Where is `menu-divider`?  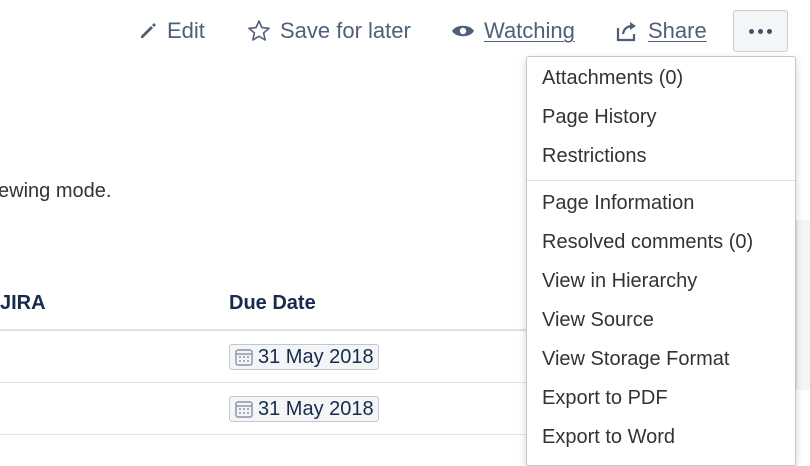
menu-divider is located at coordinates (661, 180).